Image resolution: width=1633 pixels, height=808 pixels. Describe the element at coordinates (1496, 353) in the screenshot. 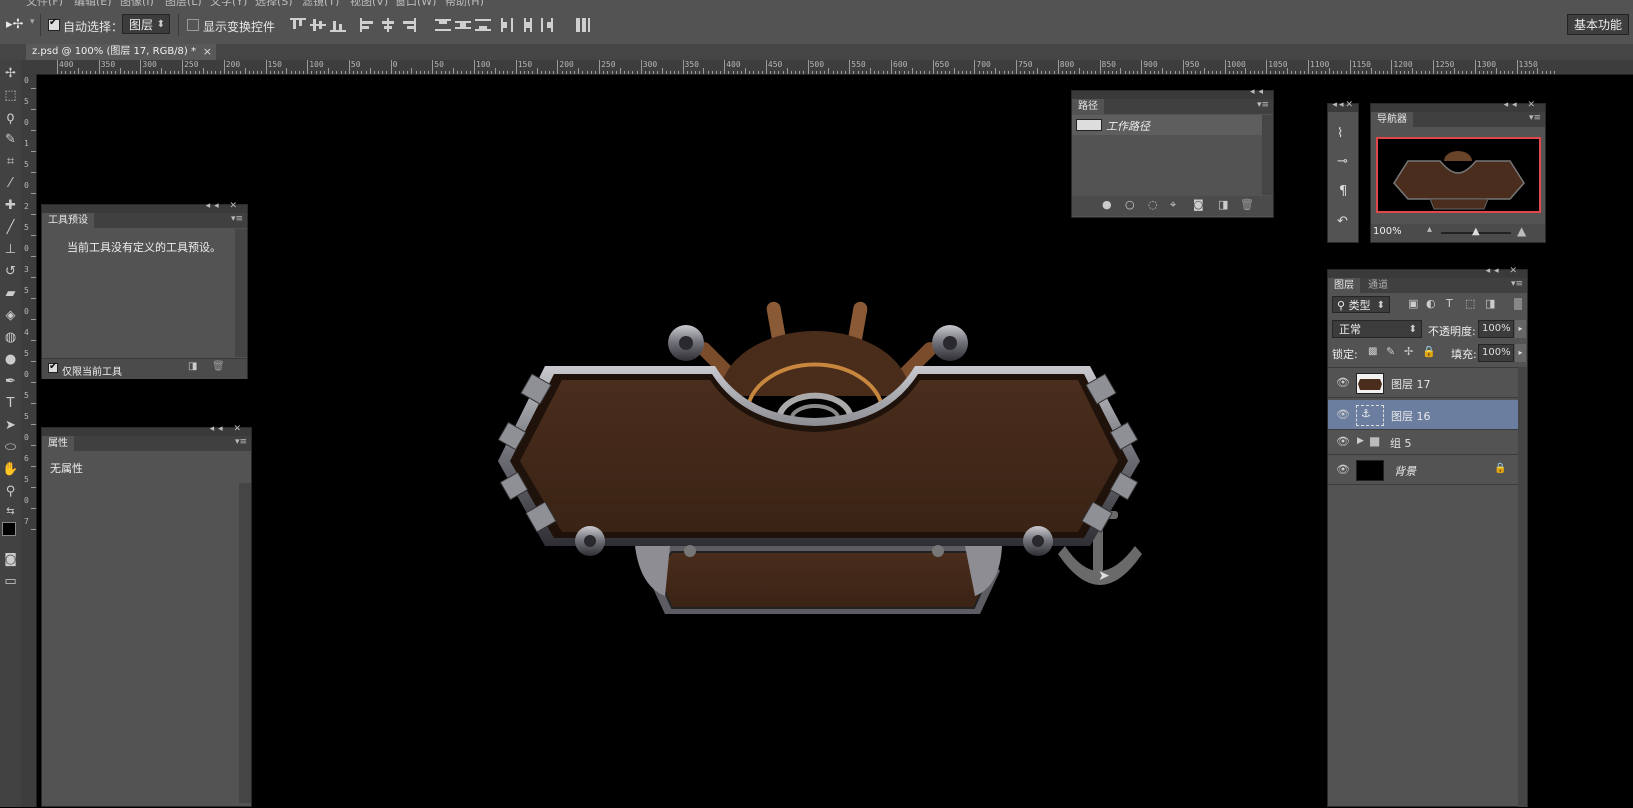

I see `fill-input: 100%` at that location.